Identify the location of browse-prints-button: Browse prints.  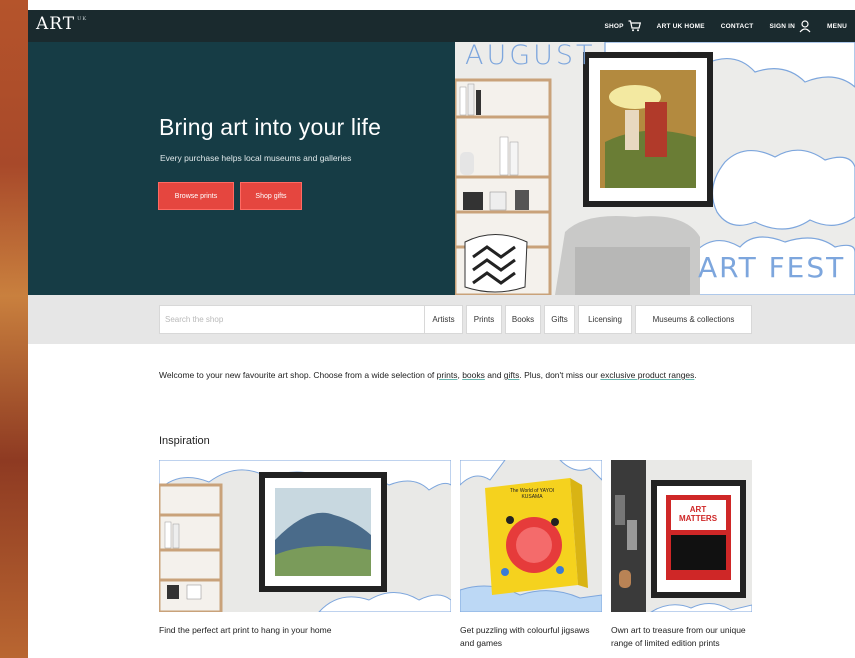
(196, 196).